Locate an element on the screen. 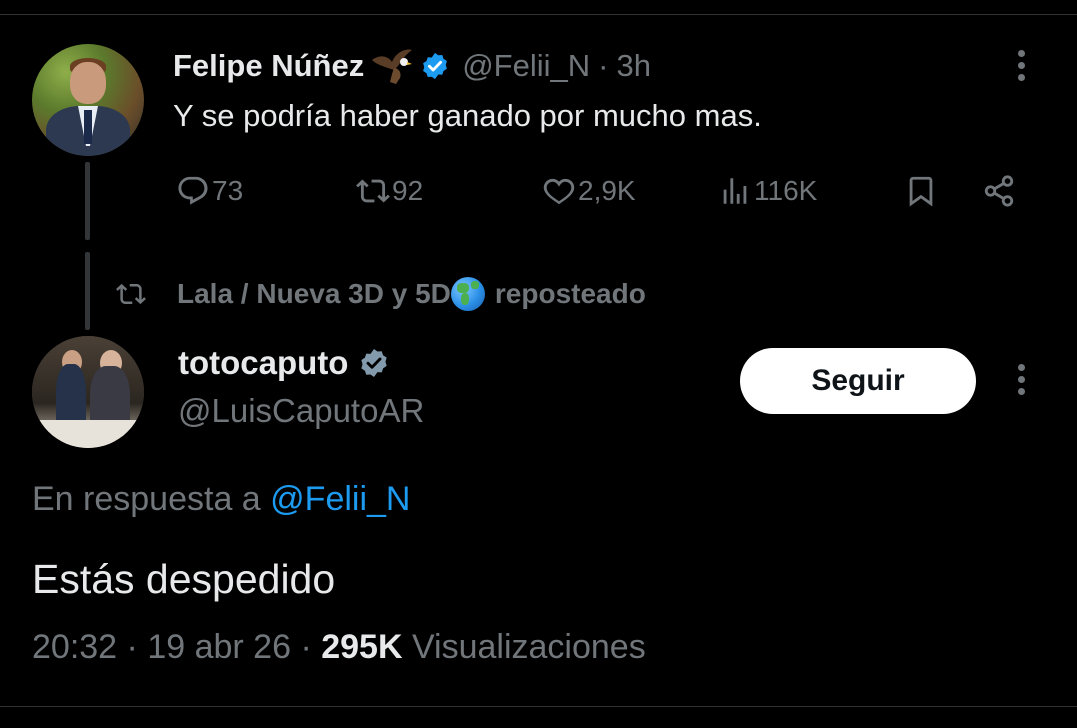 The image size is (1077, 728). eagle-emoji-icon is located at coordinates (392, 66).